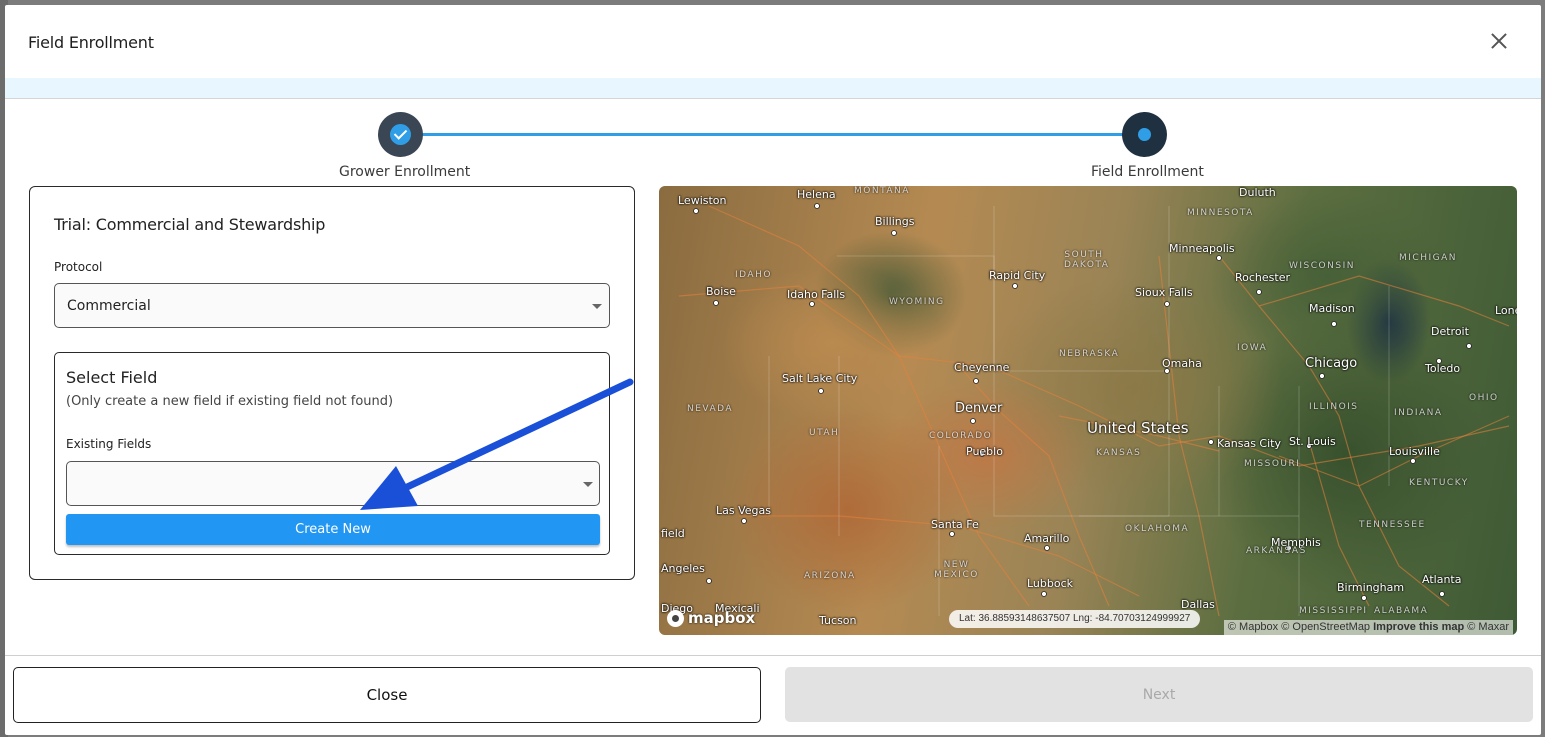  I want to click on map-city-label: Amarillo, so click(1047, 538).